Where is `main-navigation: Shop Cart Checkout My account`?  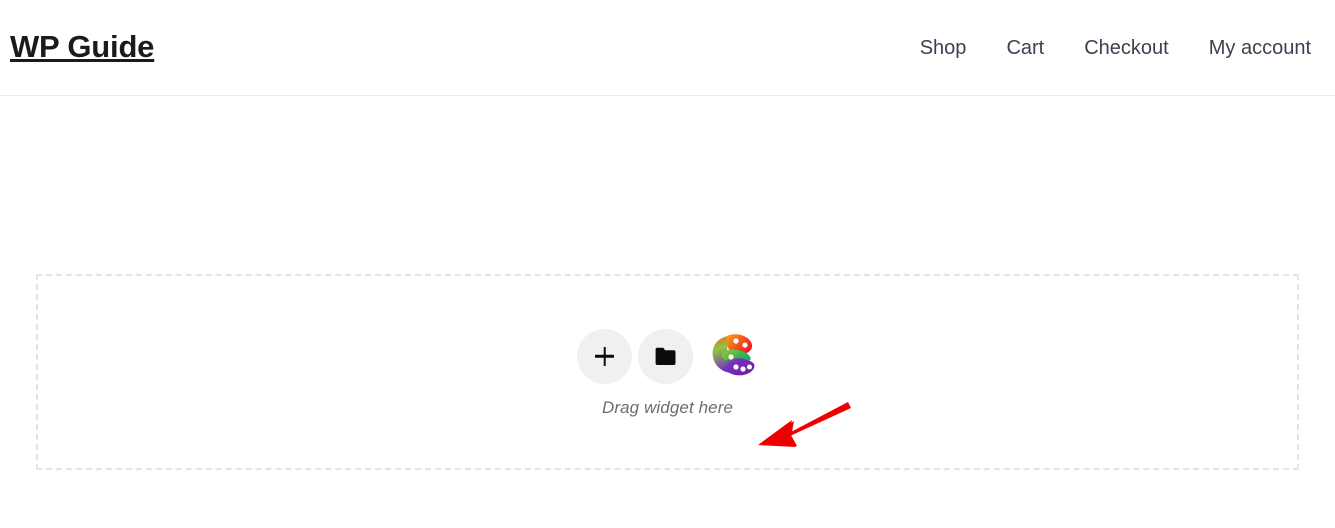
main-navigation: Shop Cart Checkout My account is located at coordinates (1113, 48).